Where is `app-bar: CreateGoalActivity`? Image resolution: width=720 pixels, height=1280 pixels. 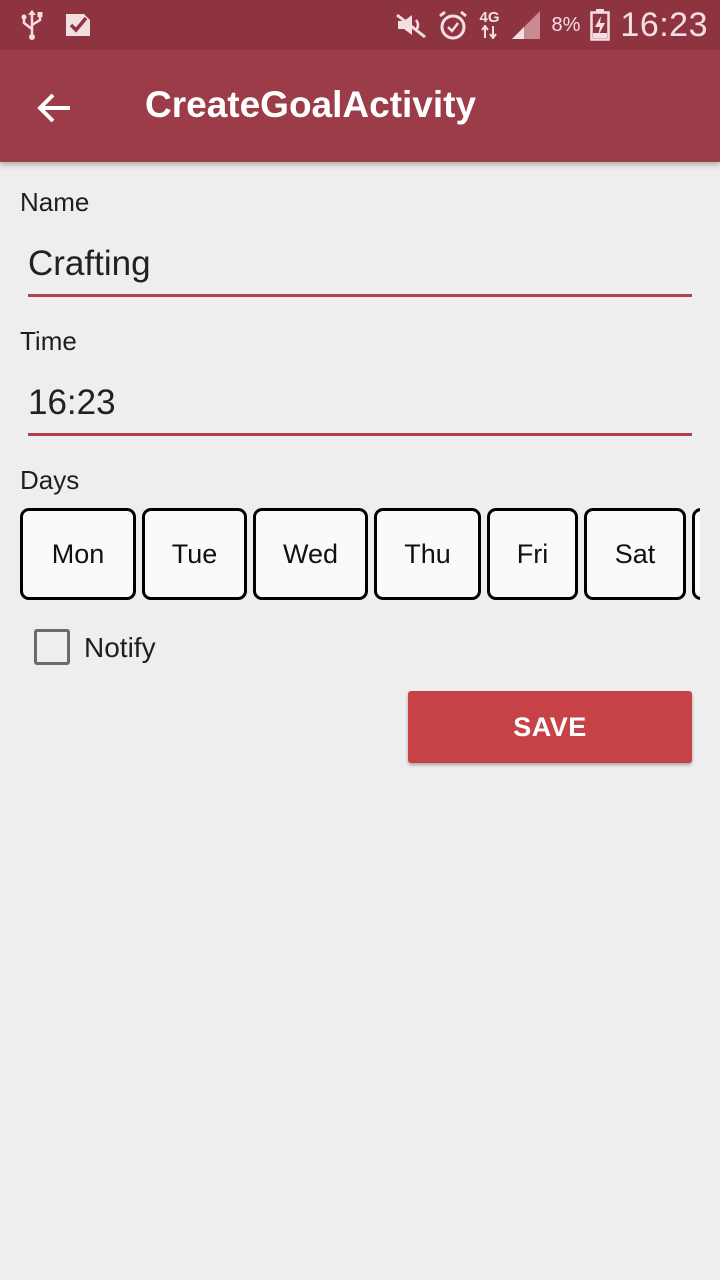
app-bar: CreateGoalActivity is located at coordinates (360, 106).